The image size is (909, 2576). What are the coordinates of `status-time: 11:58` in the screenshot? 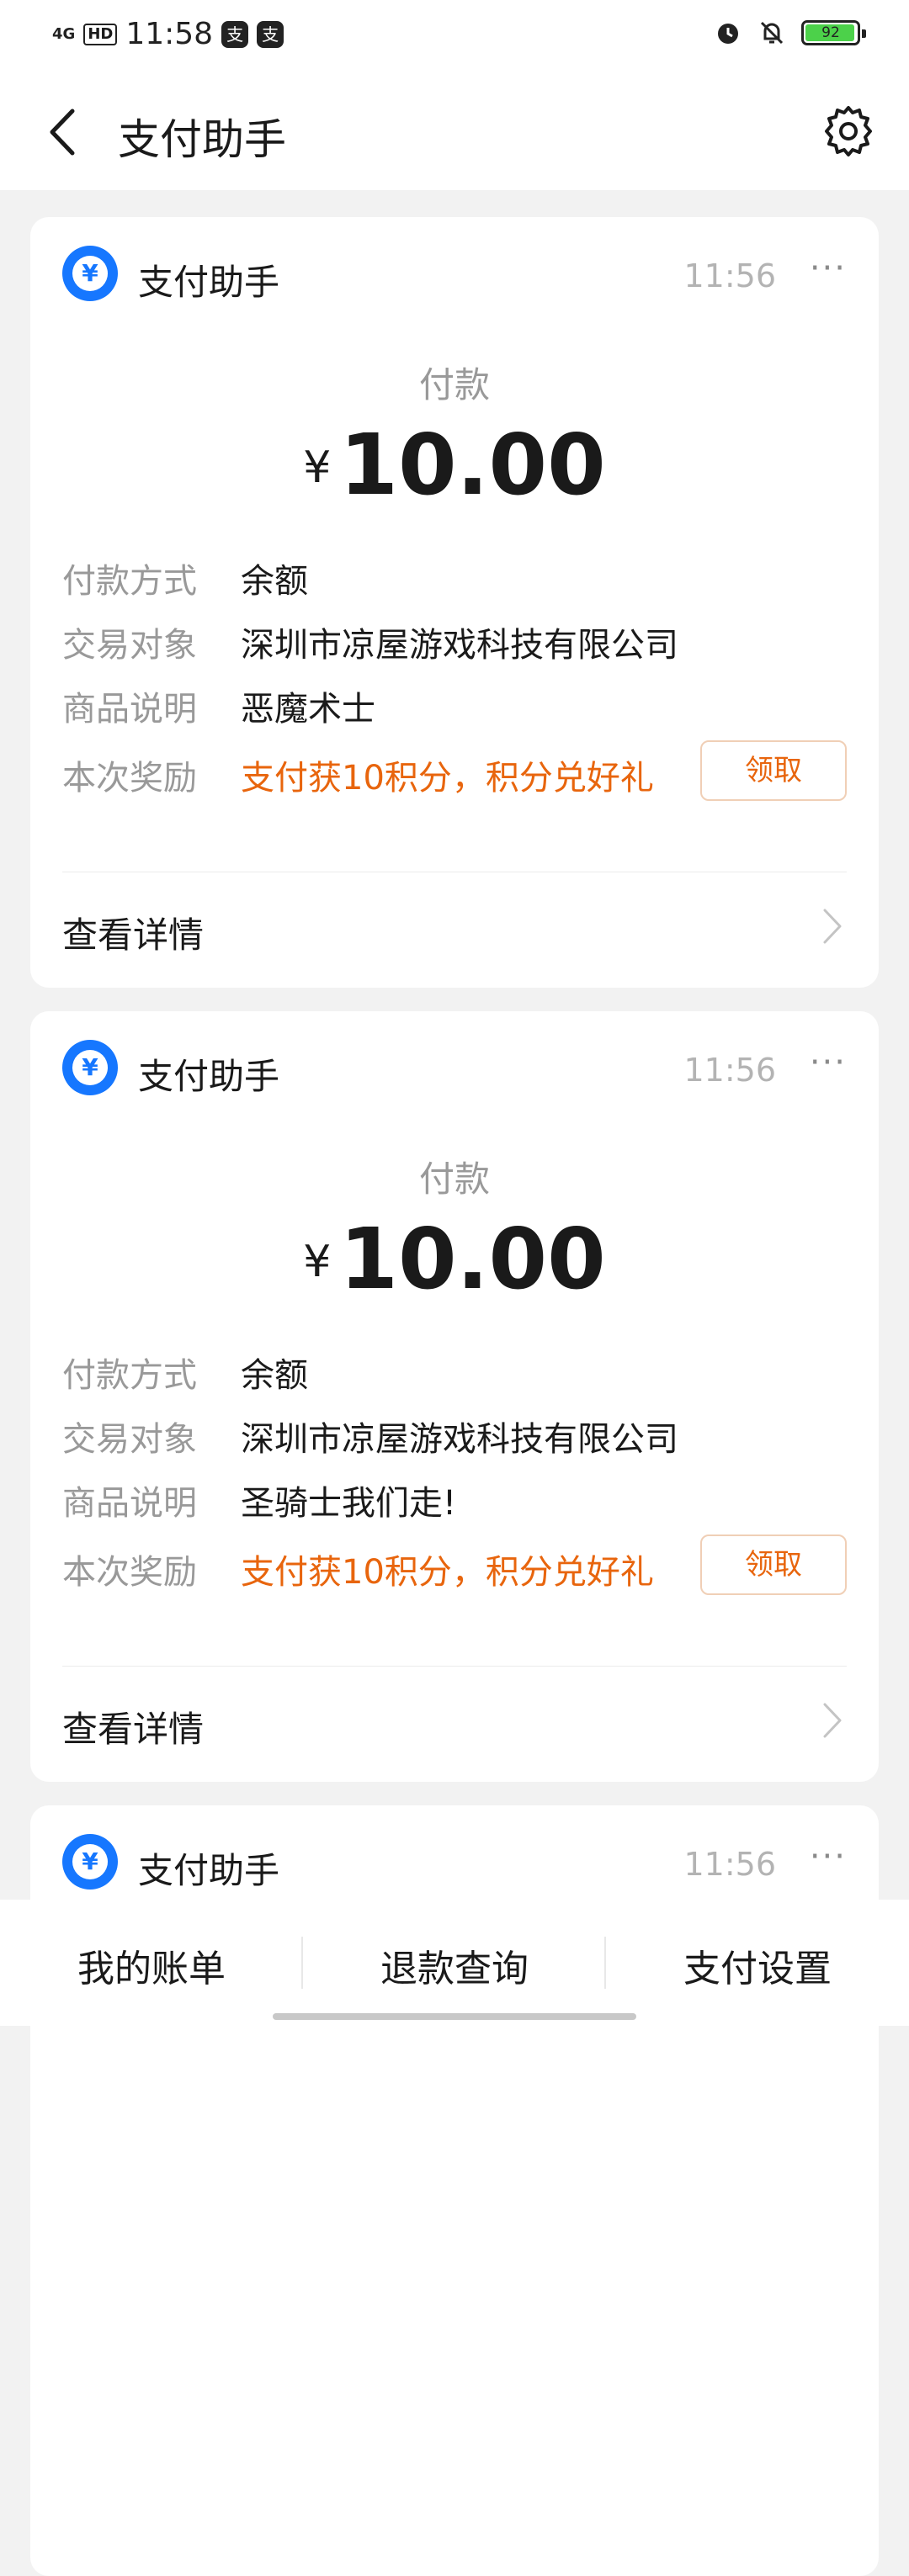 It's located at (169, 34).